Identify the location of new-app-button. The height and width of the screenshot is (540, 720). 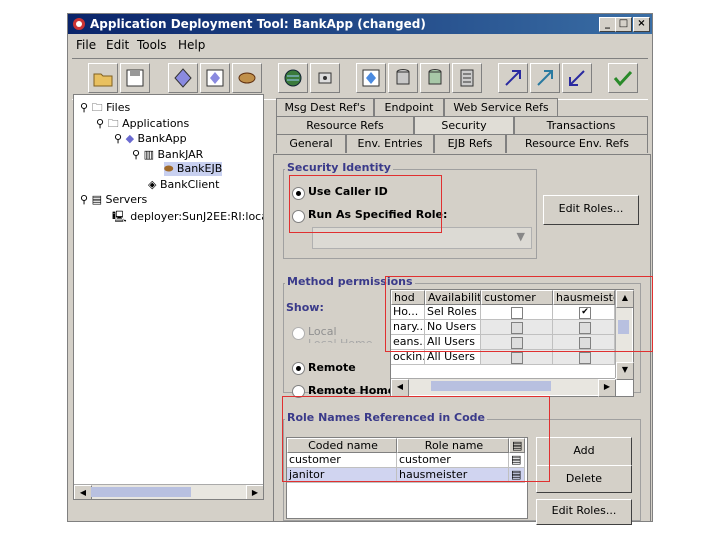
(183, 78).